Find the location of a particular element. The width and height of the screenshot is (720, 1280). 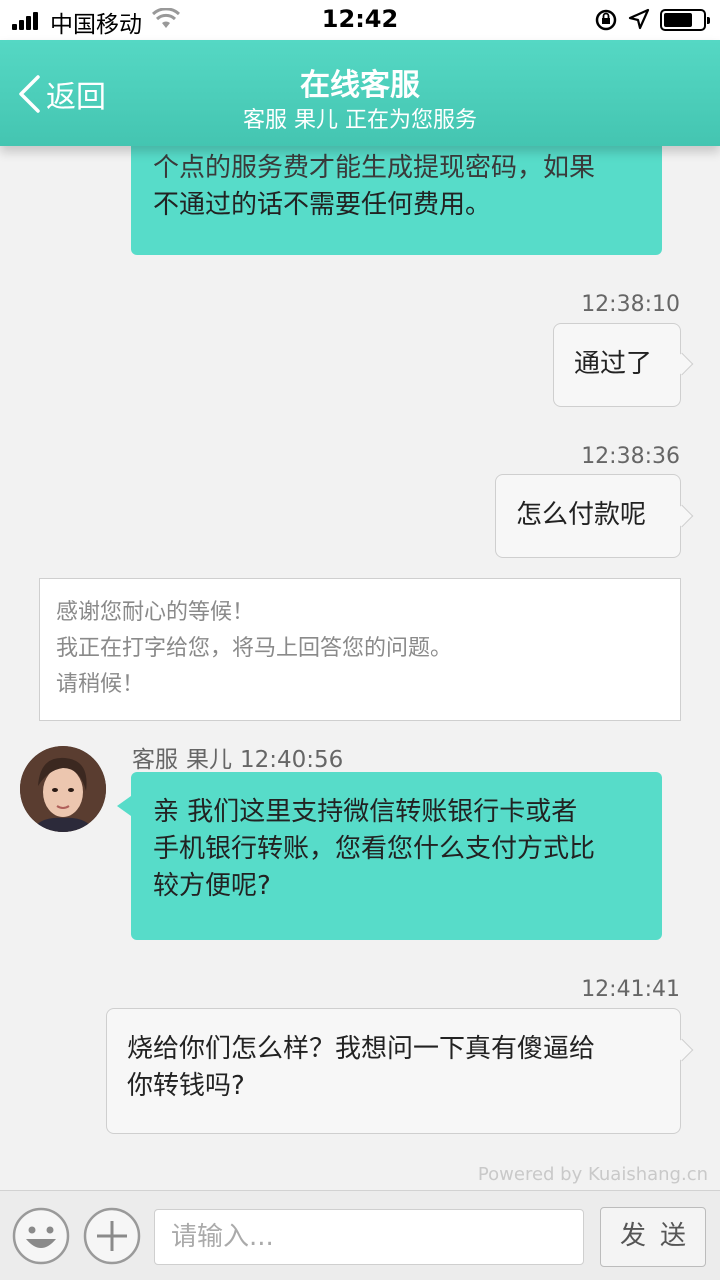

input-bar: 发送 is located at coordinates (360, 1235).